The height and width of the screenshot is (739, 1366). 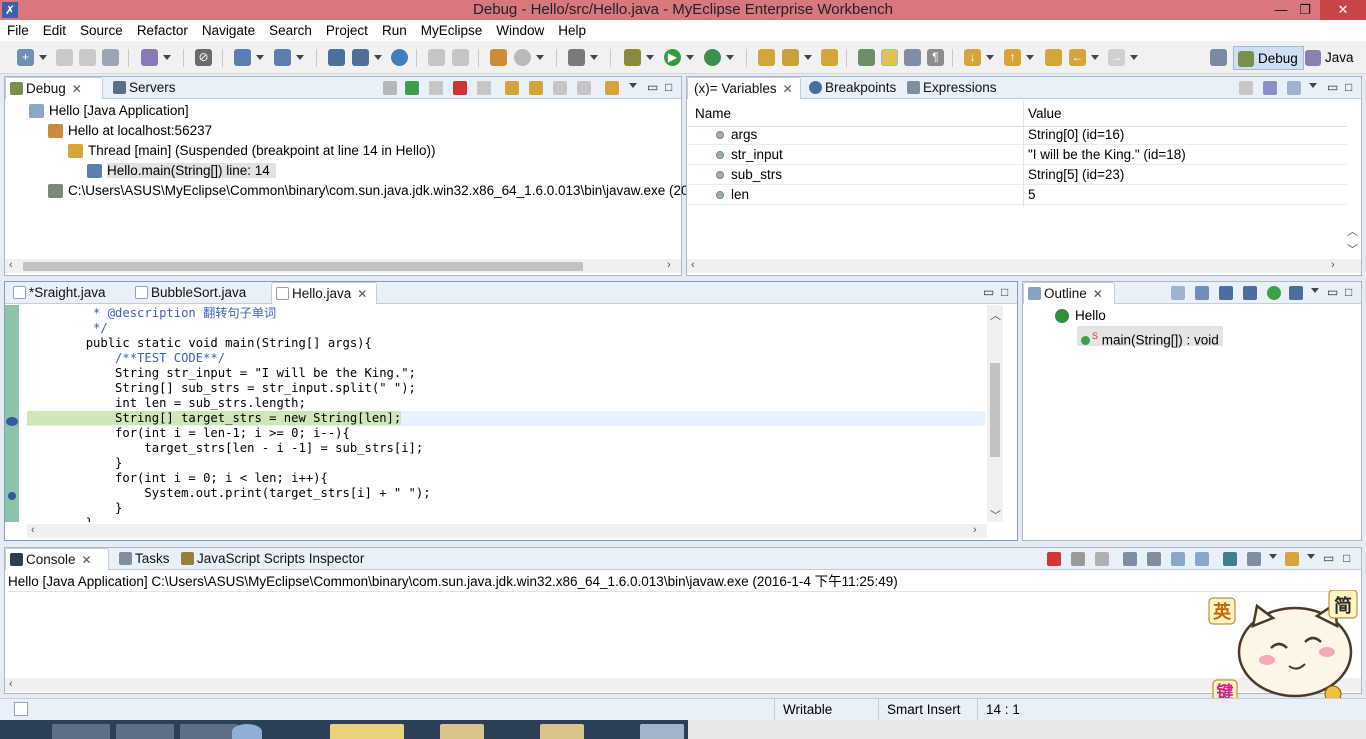 What do you see at coordinates (1202, 293) in the screenshot?
I see `sort-icon` at bounding box center [1202, 293].